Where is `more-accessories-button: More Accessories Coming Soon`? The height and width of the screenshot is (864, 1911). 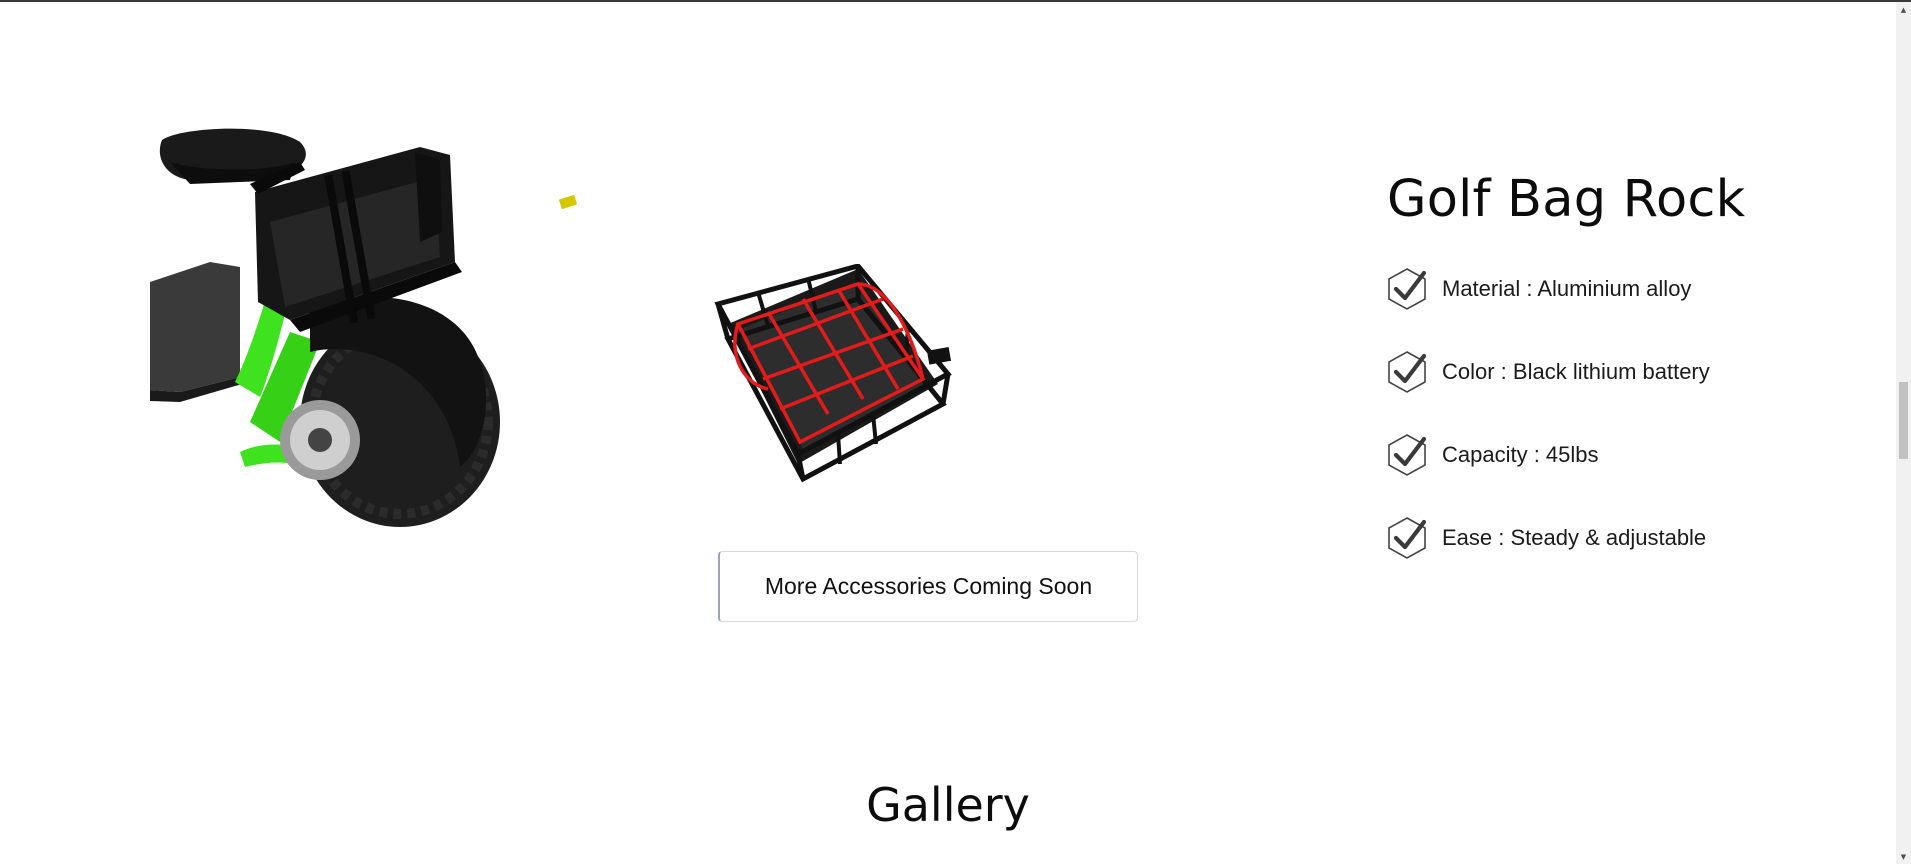 more-accessories-button: More Accessories Coming Soon is located at coordinates (928, 586).